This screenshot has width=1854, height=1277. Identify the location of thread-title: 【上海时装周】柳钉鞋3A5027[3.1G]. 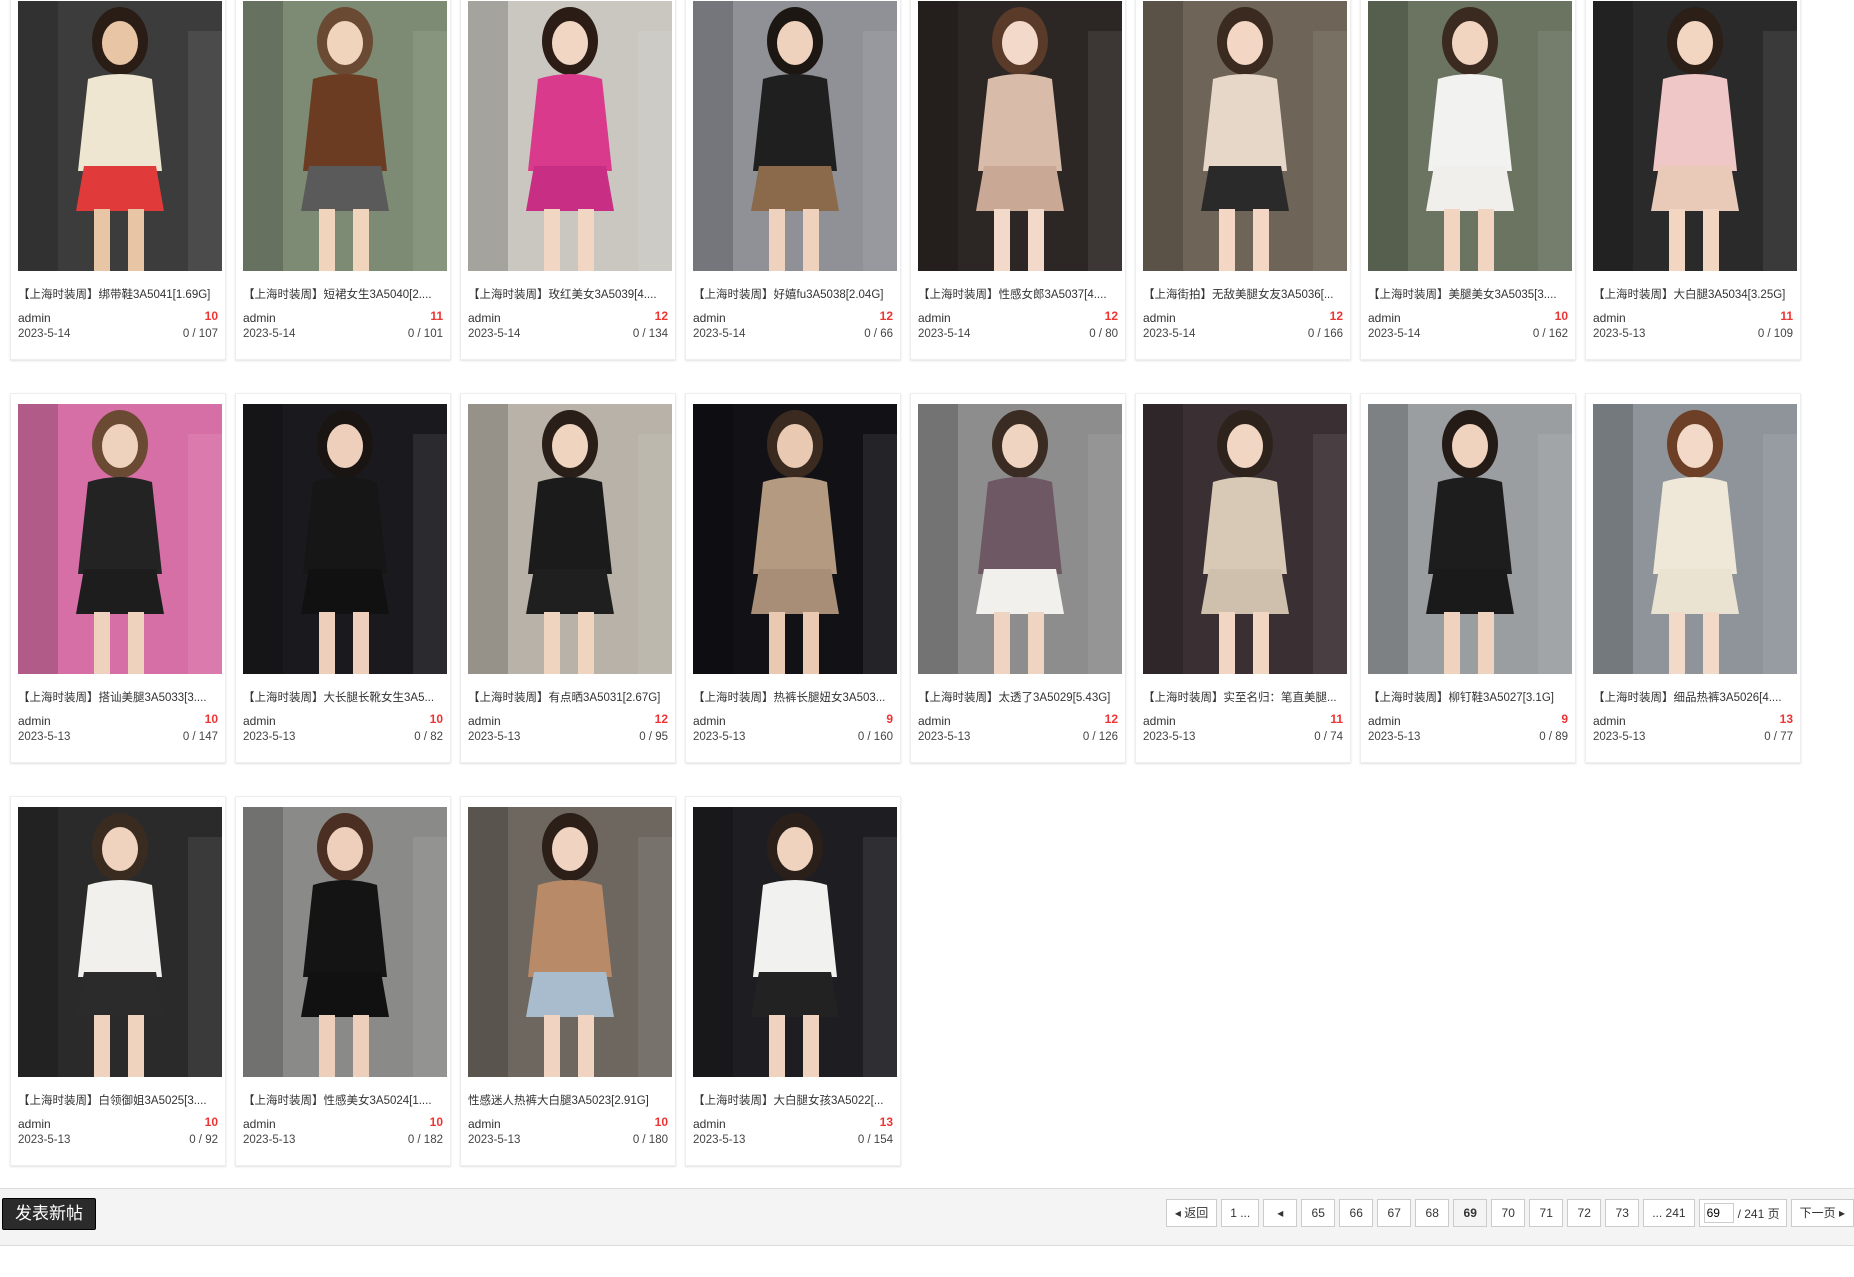
(1470, 697).